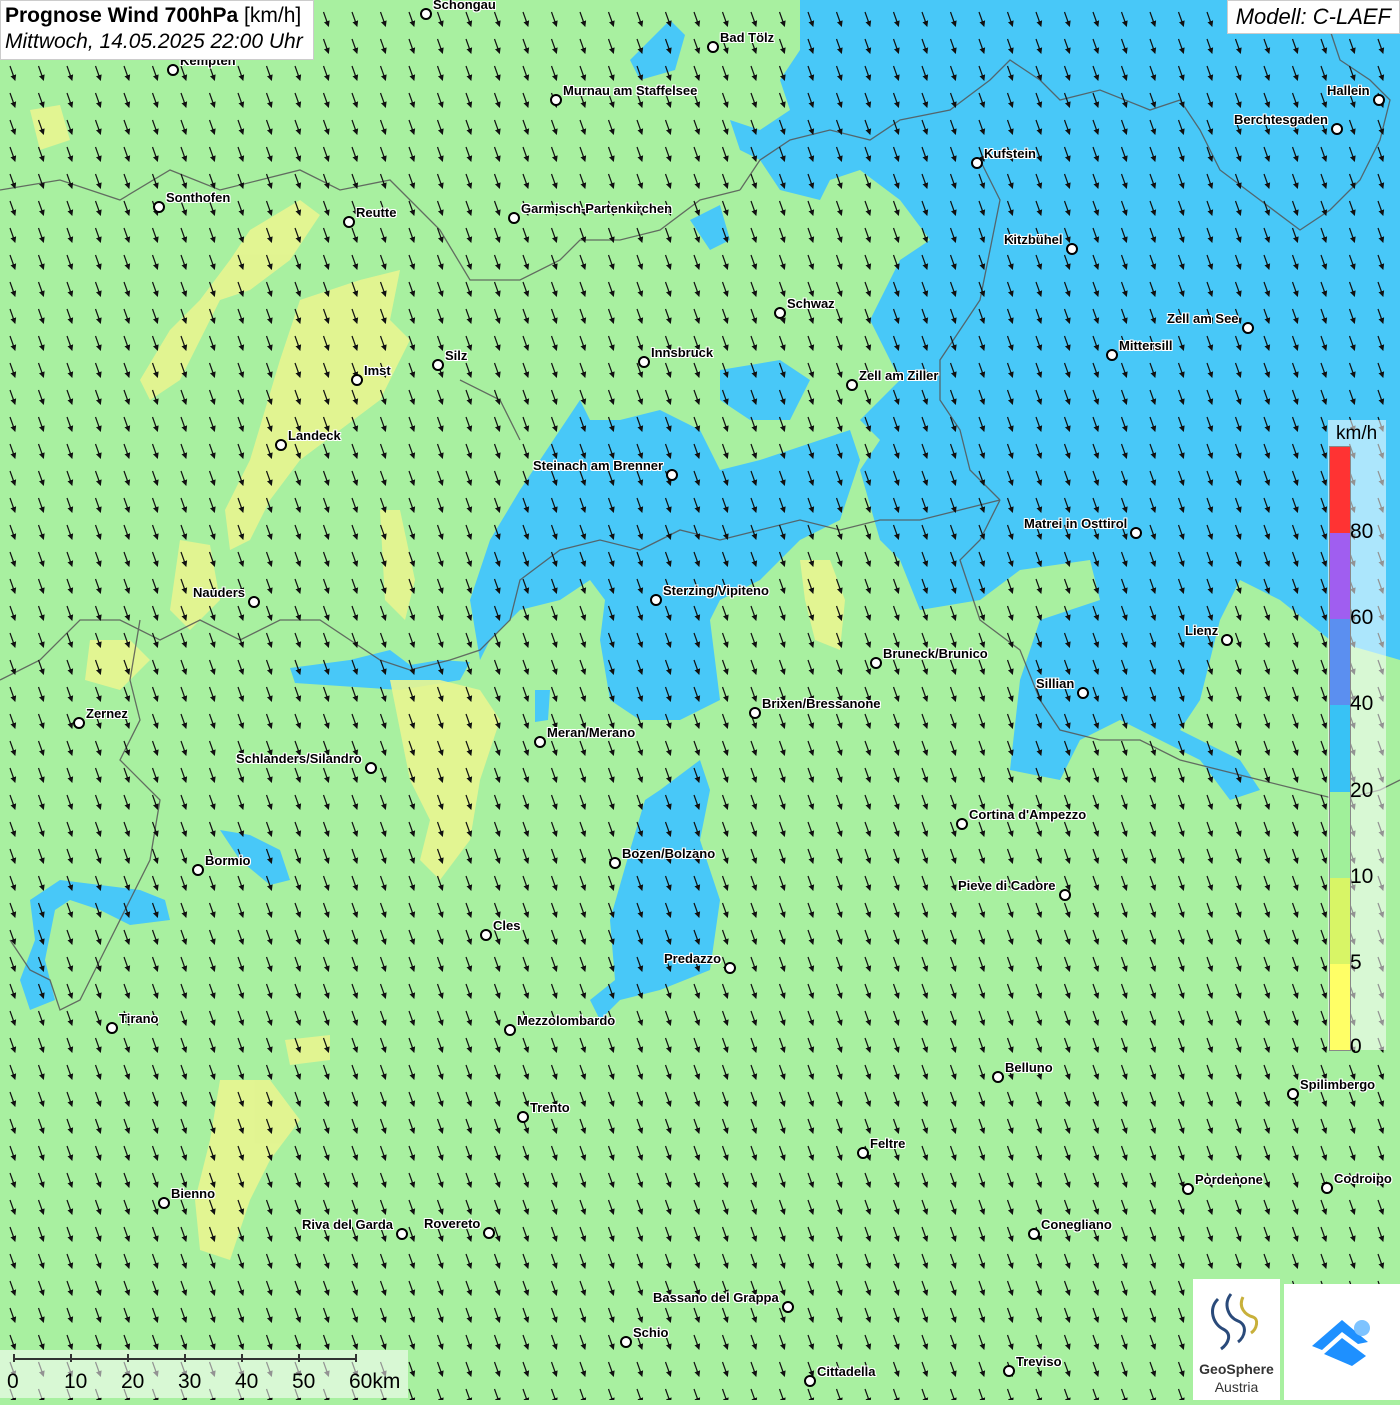  What do you see at coordinates (1356, 1046) in the screenshot?
I see `legend-label: 0` at bounding box center [1356, 1046].